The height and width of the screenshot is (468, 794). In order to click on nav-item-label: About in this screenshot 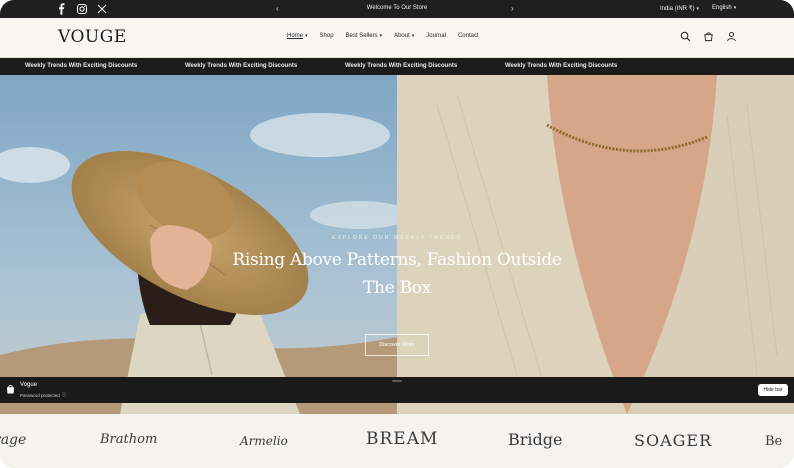, I will do `click(402, 36)`.